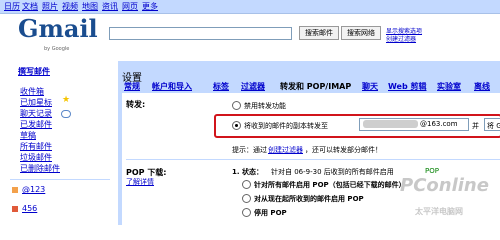 The height and width of the screenshot is (240, 500). What do you see at coordinates (32, 91) in the screenshot?
I see `sidebar-item-inbox: 收件箱` at bounding box center [32, 91].